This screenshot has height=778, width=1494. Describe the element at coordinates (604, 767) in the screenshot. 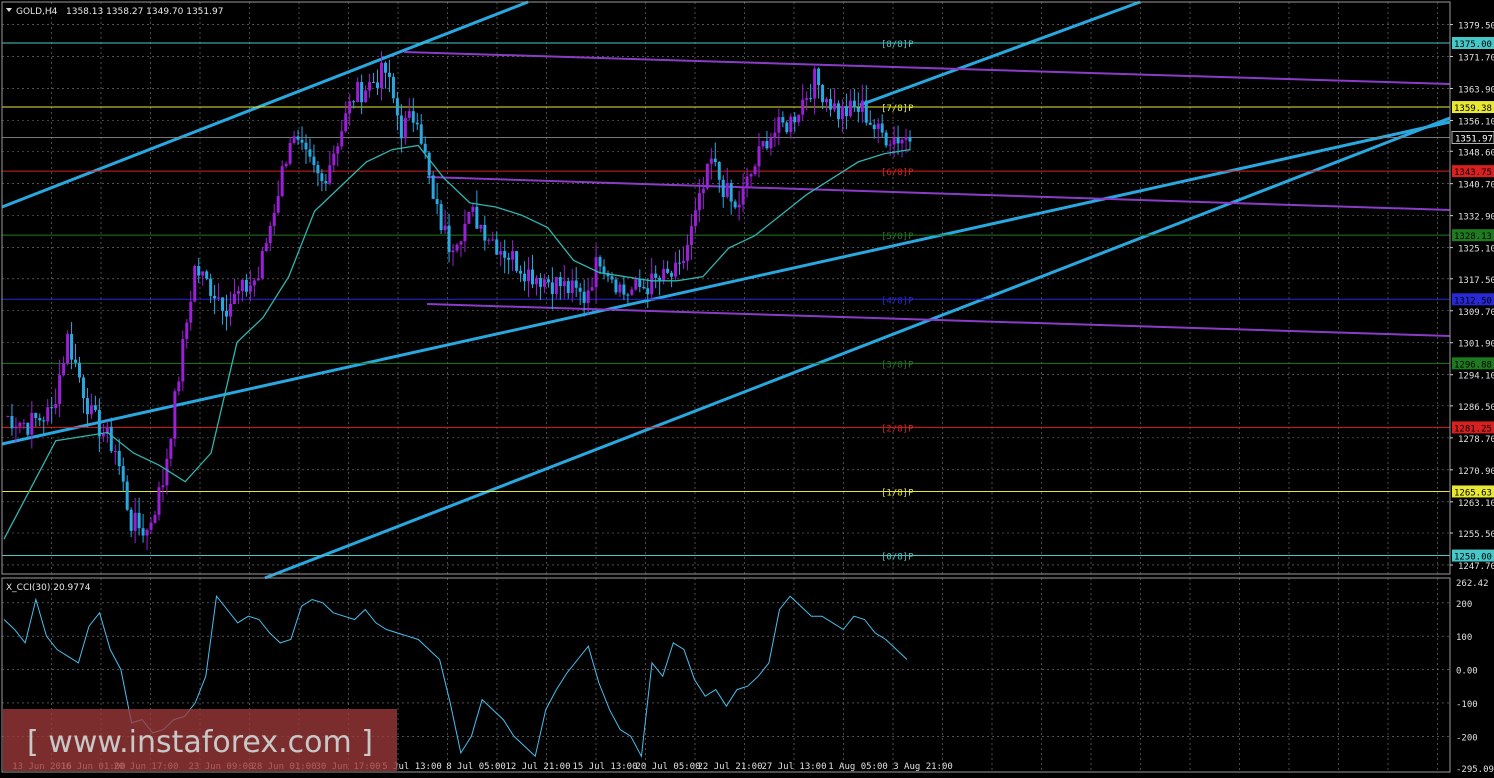

I see `x-tick-label: 15 Jul 13:00` at that location.